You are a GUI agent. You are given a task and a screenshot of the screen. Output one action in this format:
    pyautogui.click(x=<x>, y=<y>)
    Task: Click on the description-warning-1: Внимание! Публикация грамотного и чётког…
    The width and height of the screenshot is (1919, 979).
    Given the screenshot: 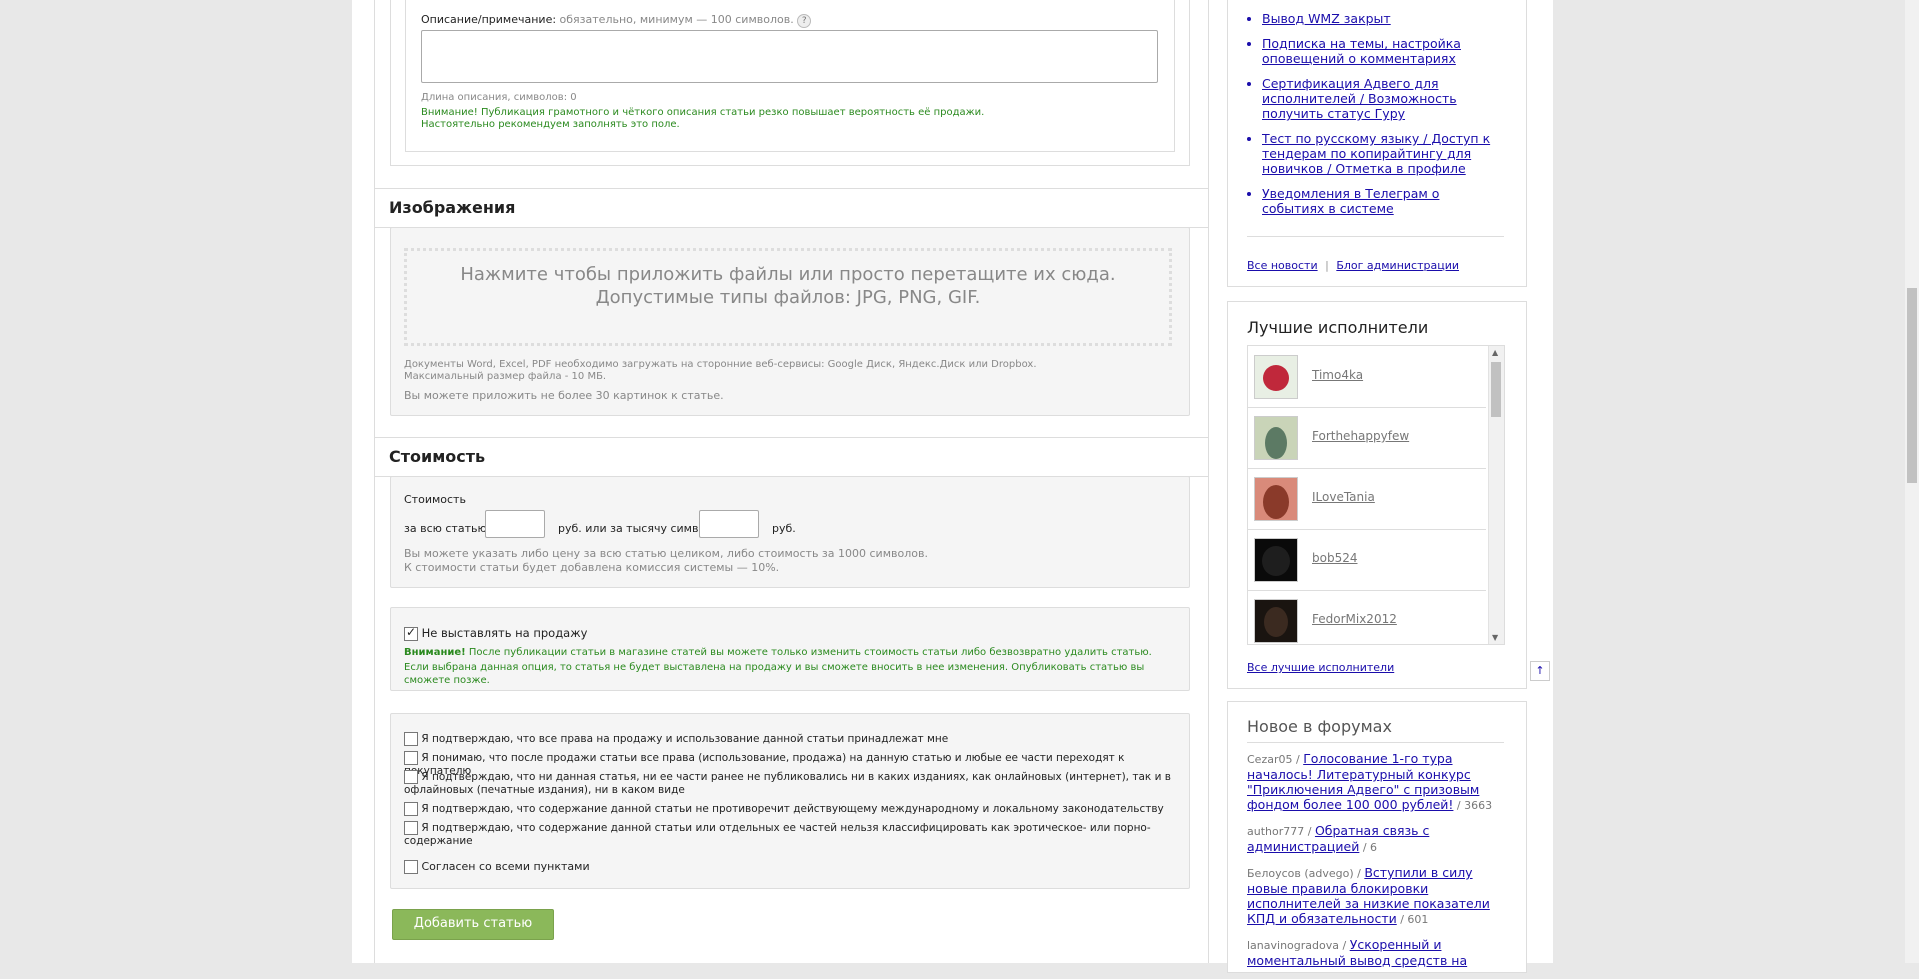 What is the action you would take?
    pyautogui.click(x=703, y=112)
    